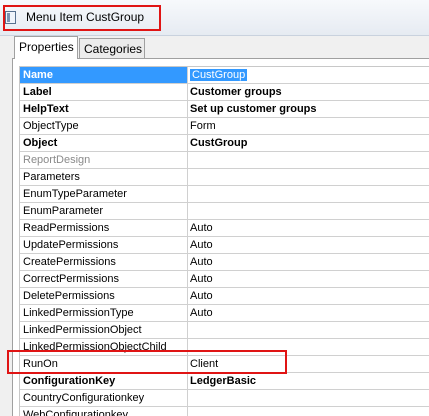 The image size is (429, 416). I want to click on property-name: CountryConfigurationkey, so click(104, 398).